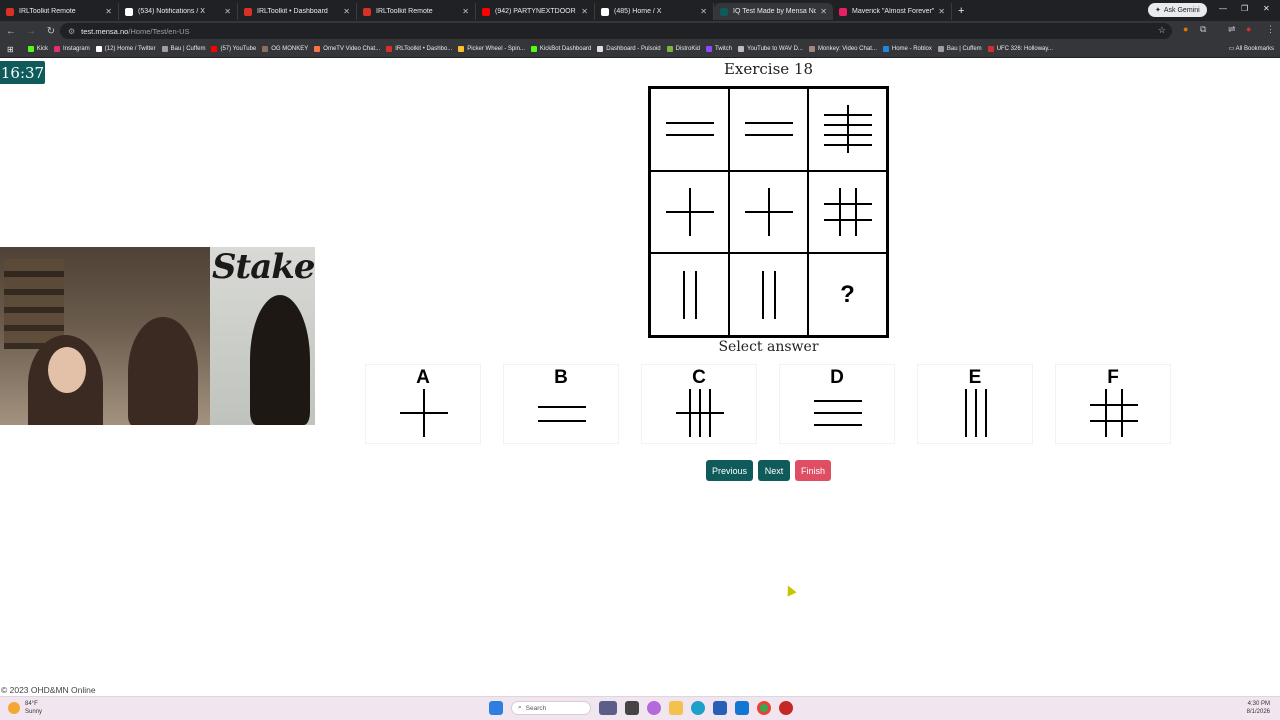  I want to click on reload-icon: ↻, so click(51, 31).